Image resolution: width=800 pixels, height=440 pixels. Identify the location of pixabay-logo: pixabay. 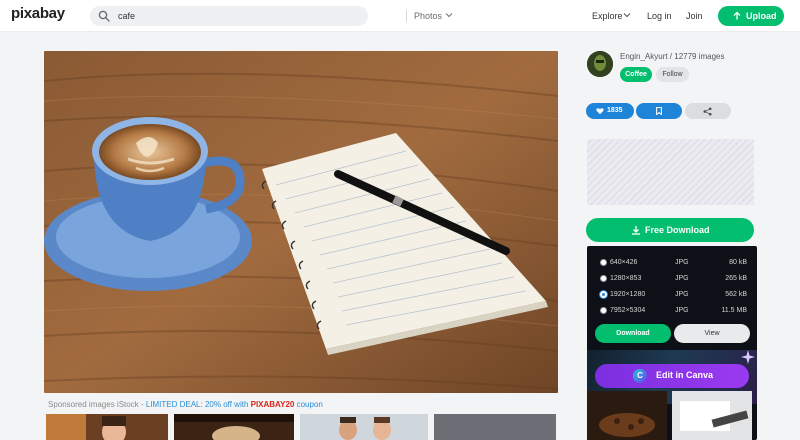
(38, 13).